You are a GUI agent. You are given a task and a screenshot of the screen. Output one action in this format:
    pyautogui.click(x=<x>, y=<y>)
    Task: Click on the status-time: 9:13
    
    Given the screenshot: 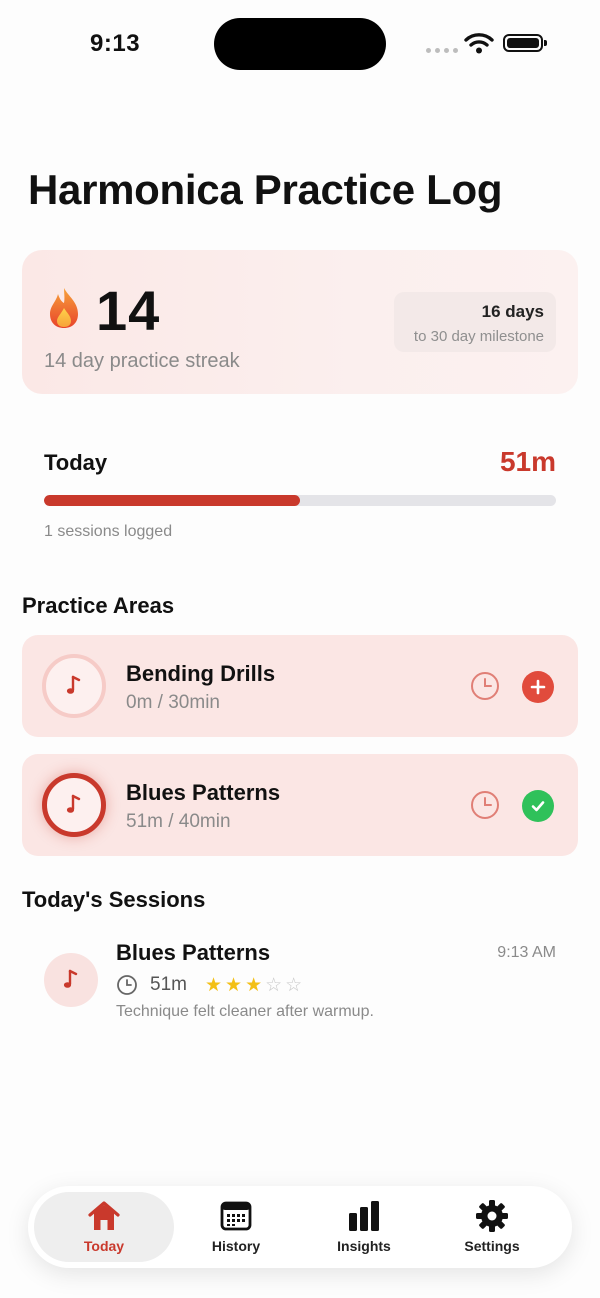 What is the action you would take?
    pyautogui.click(x=115, y=43)
    